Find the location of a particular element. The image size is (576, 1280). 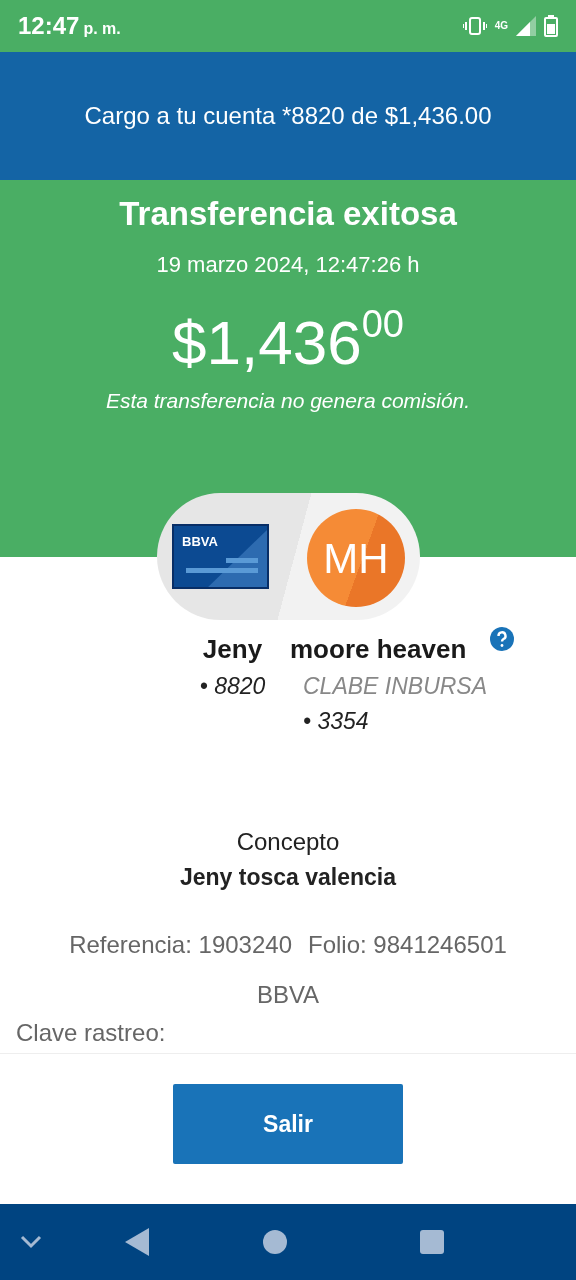

vibrate-icon is located at coordinates (474, 26).